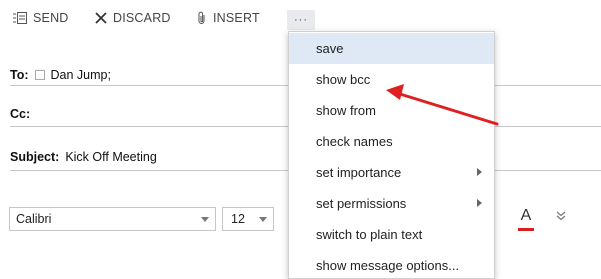 This screenshot has height=279, width=601. I want to click on subject-value: Kick Off Meeting, so click(110, 157).